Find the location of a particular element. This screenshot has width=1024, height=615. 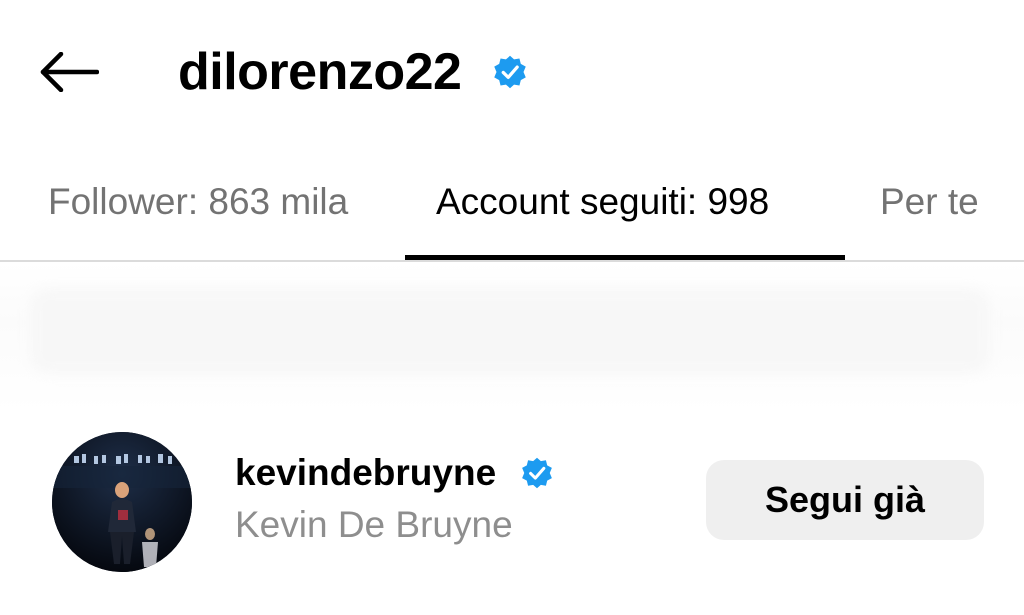

tab-following: Account seguiti: 998 is located at coordinates (602, 202).